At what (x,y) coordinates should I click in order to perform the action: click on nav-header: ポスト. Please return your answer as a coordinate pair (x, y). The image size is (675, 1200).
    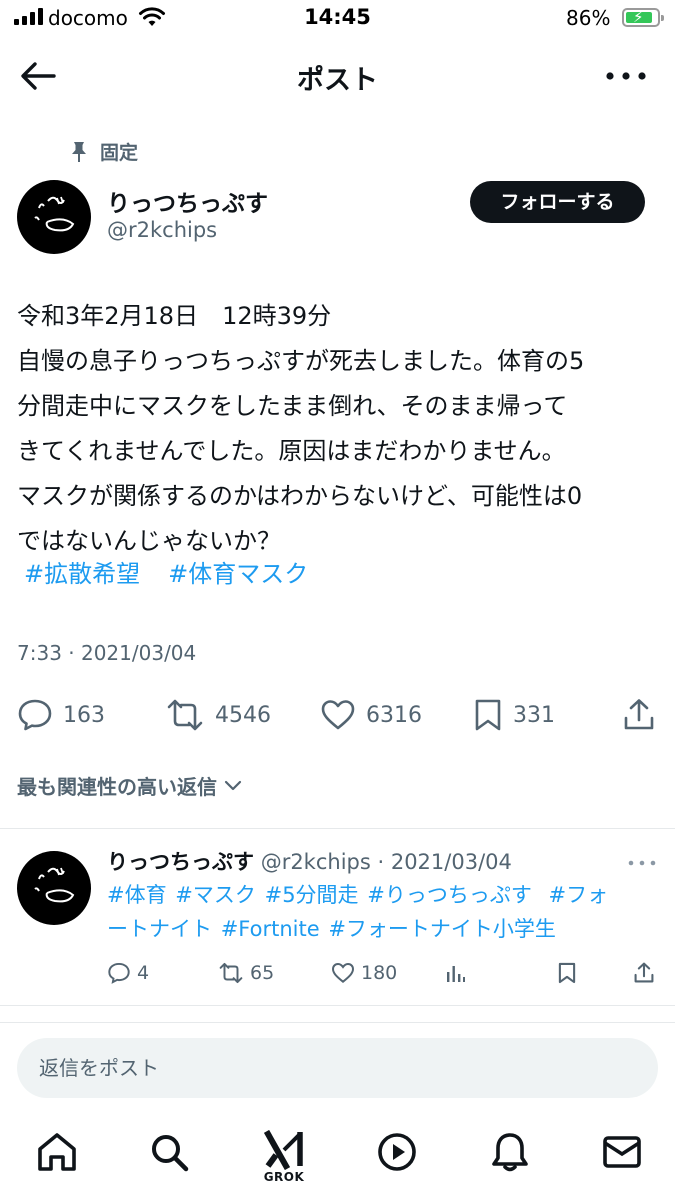
    Looking at the image, I should click on (337, 76).